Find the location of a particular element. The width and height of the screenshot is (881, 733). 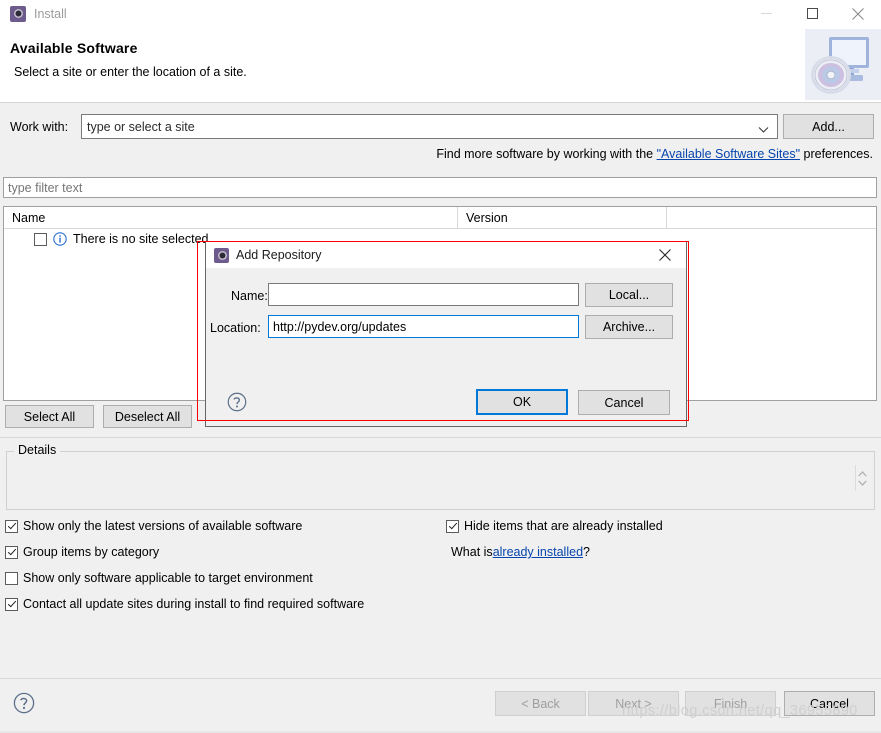

dialog-titlebar: Add Repository is located at coordinates (446, 255).